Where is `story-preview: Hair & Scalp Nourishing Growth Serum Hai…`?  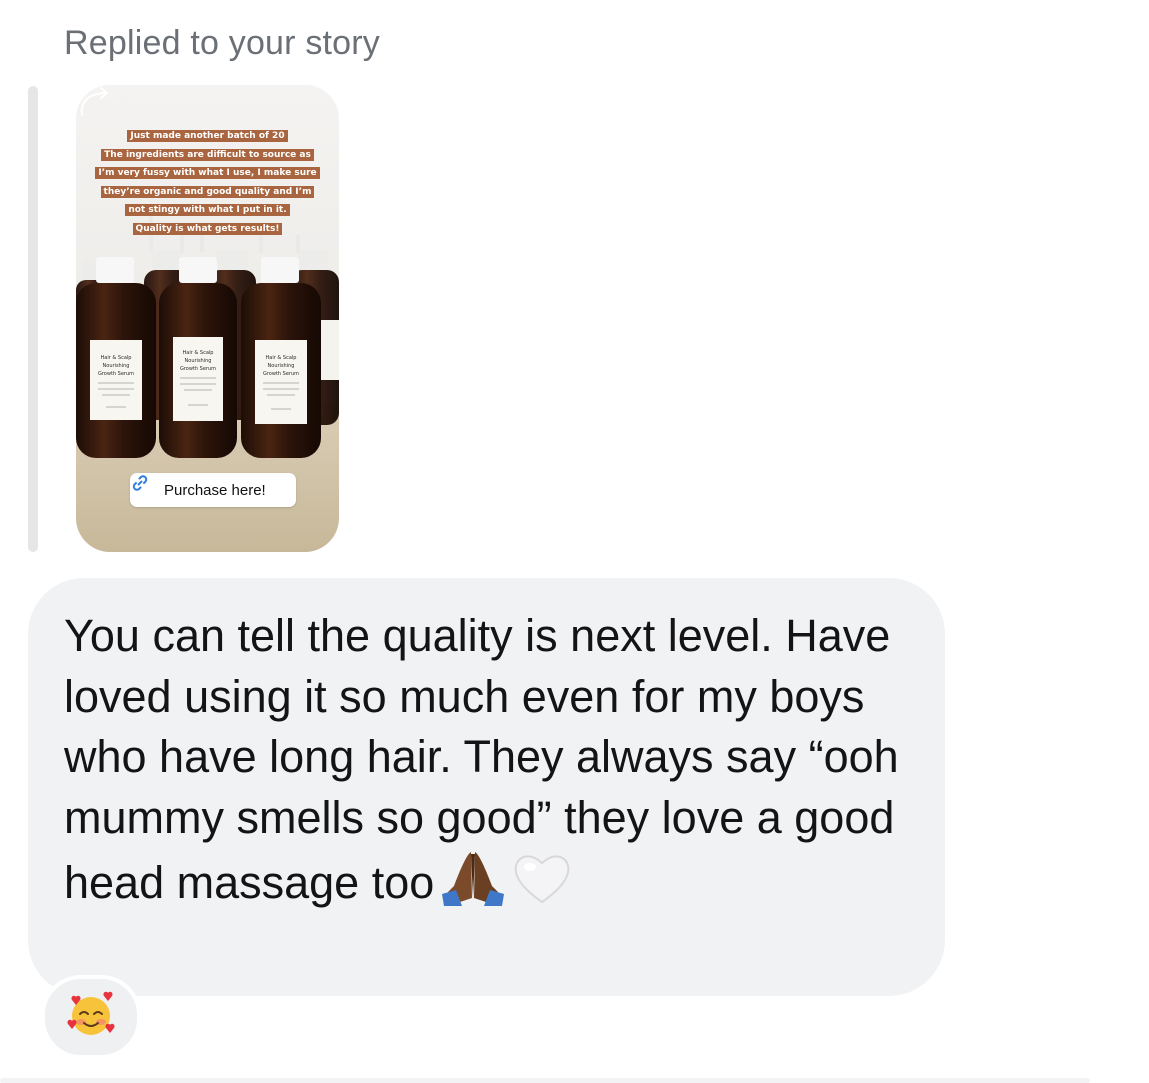
story-preview: Hair & Scalp Nourishing Growth Serum Hai… is located at coordinates (207, 318).